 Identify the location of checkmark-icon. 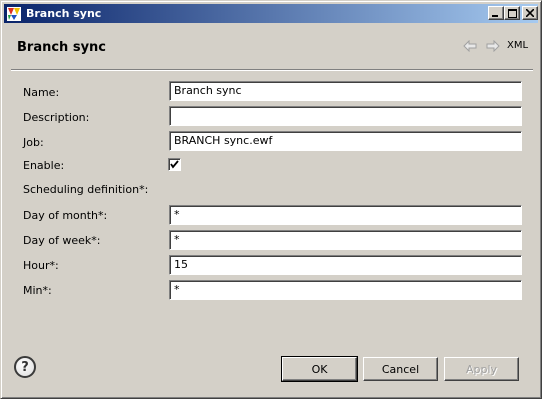
(174, 164).